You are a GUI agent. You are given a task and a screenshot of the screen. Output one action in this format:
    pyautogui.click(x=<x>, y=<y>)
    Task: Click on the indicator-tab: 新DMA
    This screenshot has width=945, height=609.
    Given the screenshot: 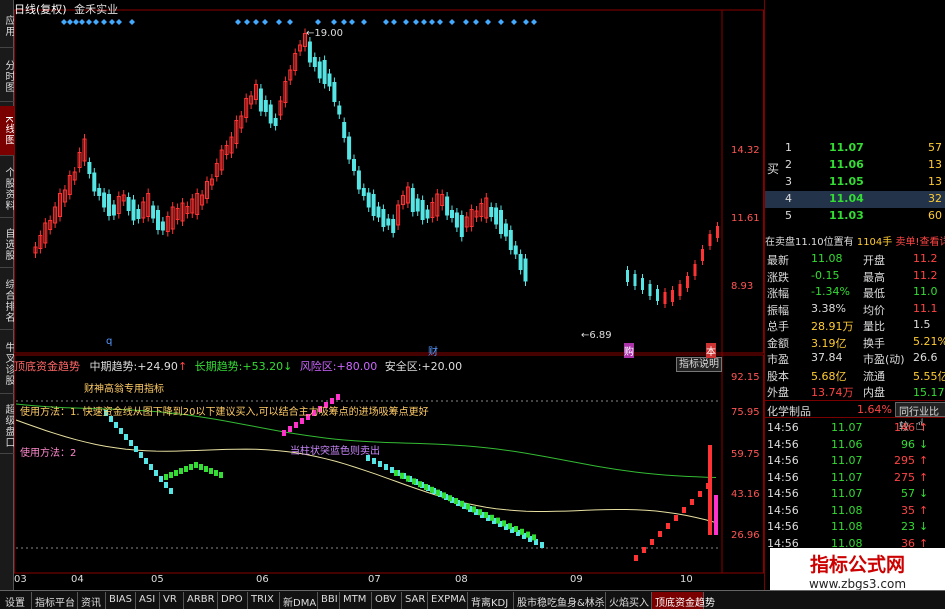 What is the action you would take?
    pyautogui.click(x=299, y=600)
    